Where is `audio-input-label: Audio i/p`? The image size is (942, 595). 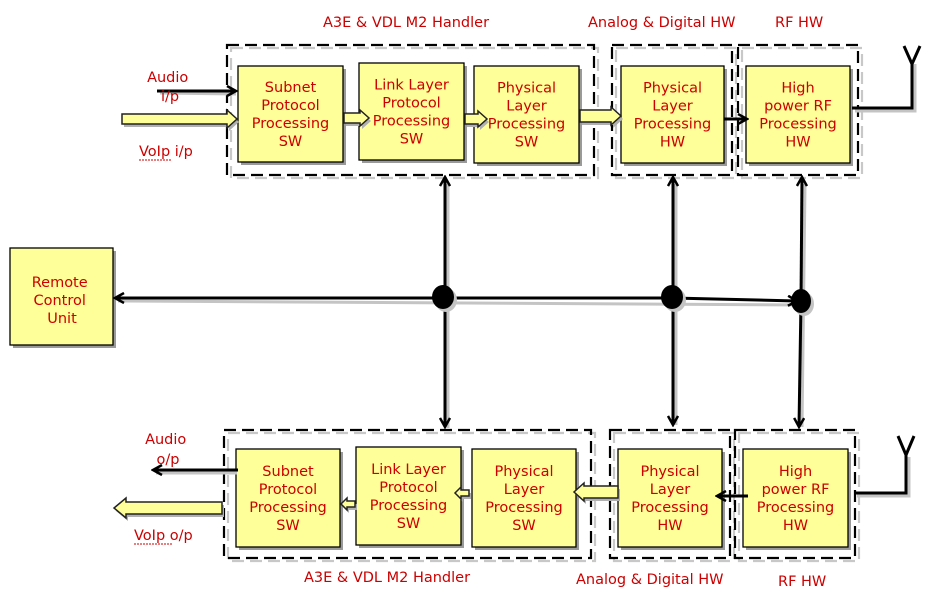
audio-input-label: Audio i/p is located at coordinates (170, 87).